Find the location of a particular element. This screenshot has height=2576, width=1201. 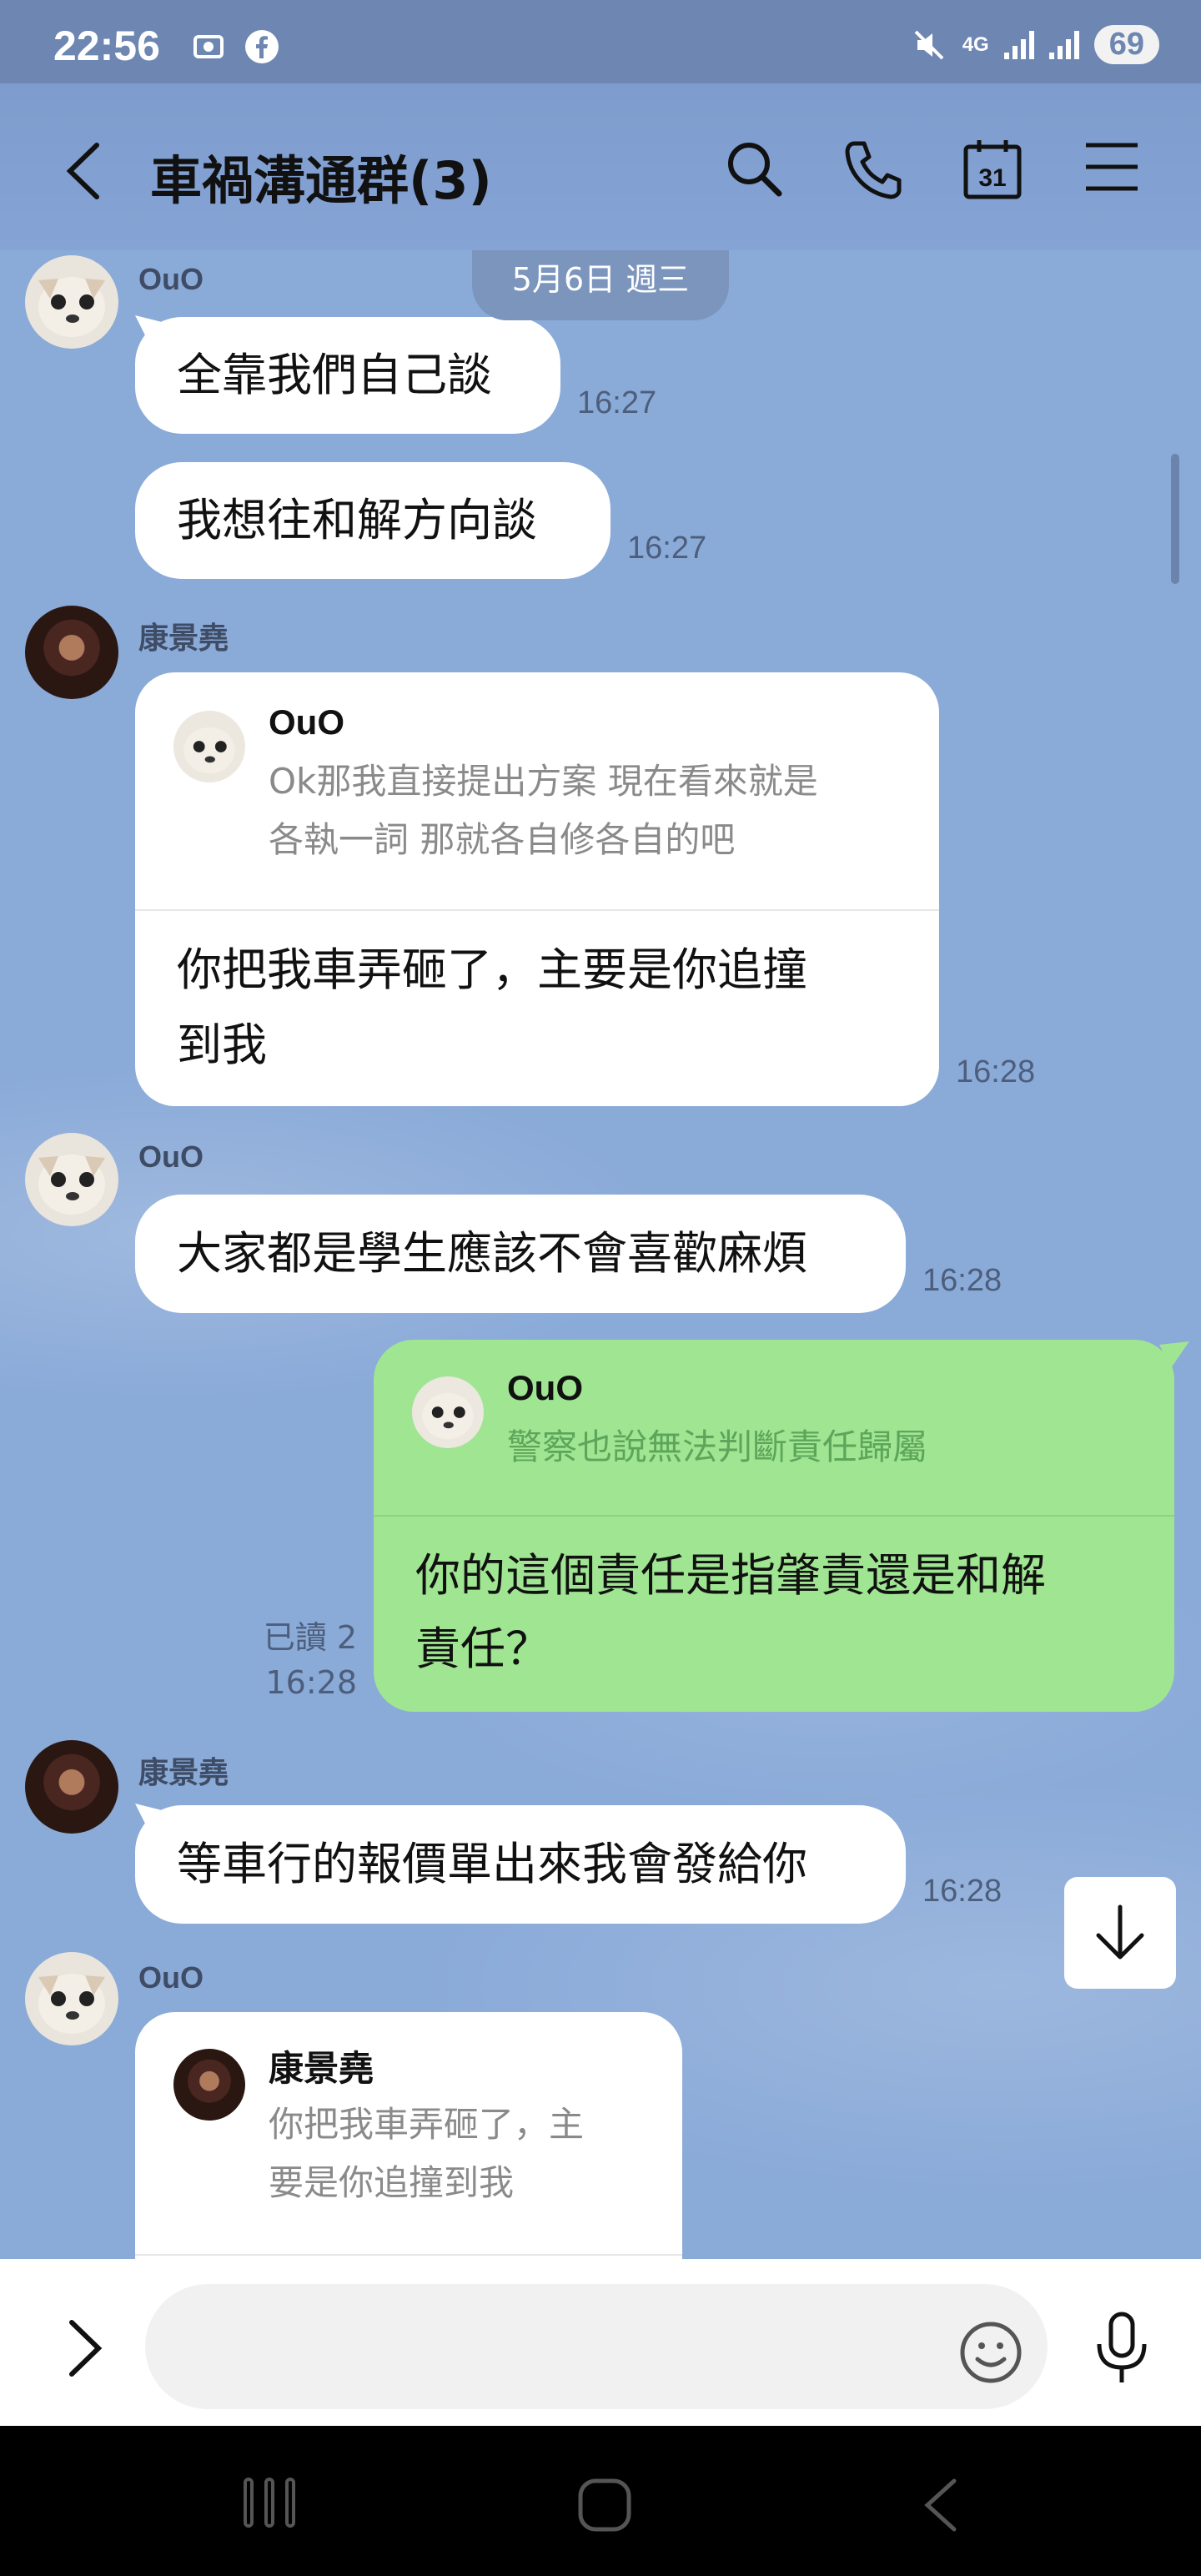

arrow-down-icon is located at coordinates (1120, 1932).